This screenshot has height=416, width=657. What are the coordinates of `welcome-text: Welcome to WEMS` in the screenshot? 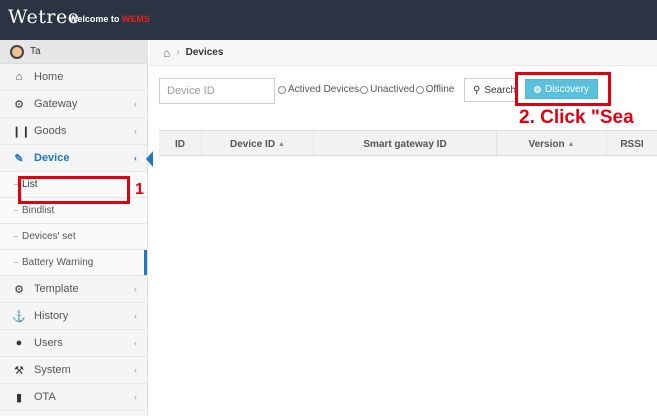 It's located at (109, 19).